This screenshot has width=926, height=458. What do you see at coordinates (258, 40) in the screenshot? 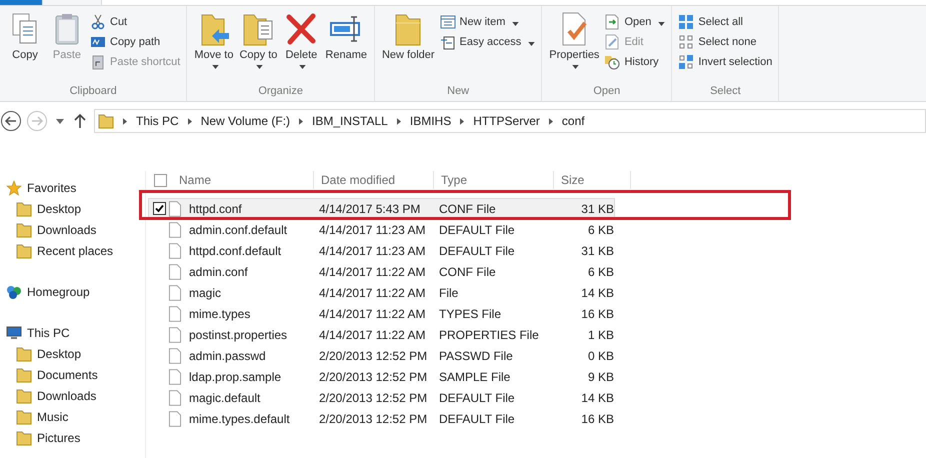
I see `ribbon-button: Copy to` at bounding box center [258, 40].